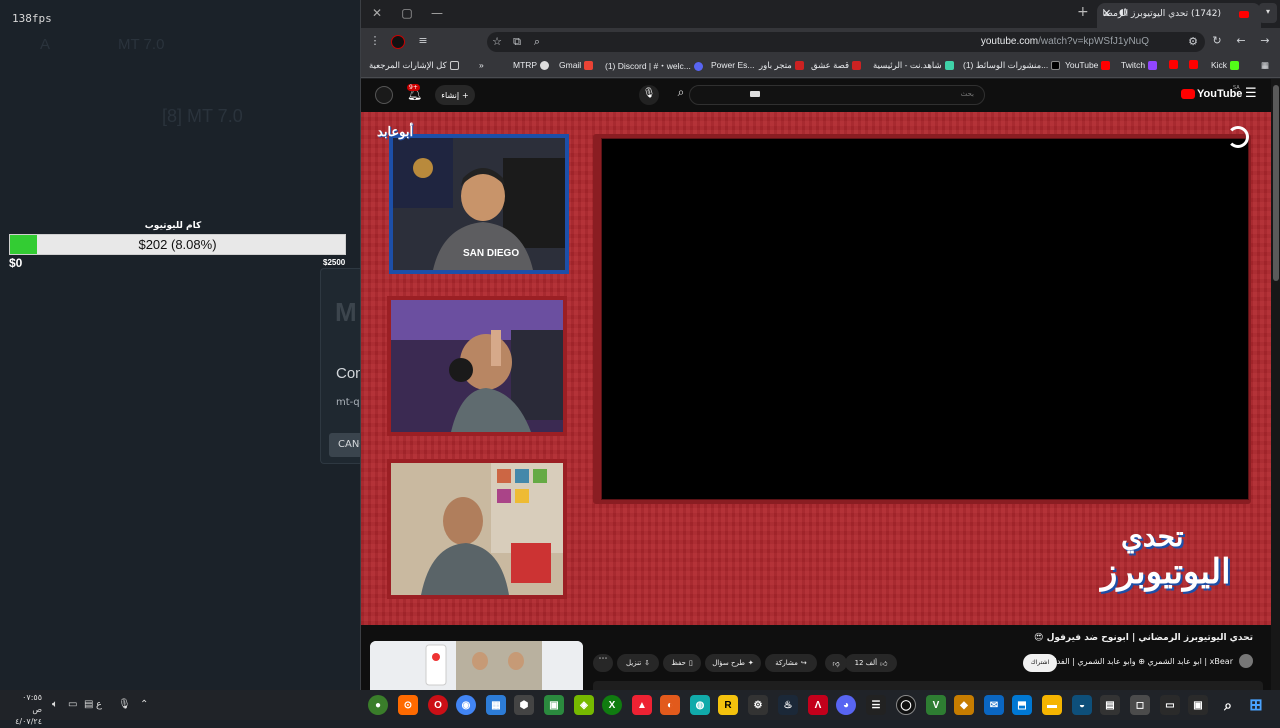  I want to click on site-settings-icon: ⚙, so click(1193, 41).